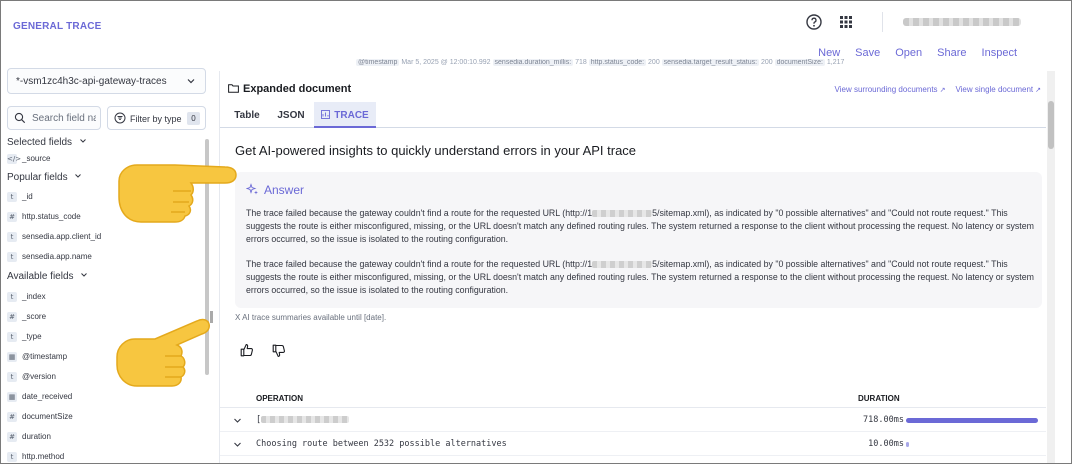  I want to click on duration-bar-fill, so click(907, 444).